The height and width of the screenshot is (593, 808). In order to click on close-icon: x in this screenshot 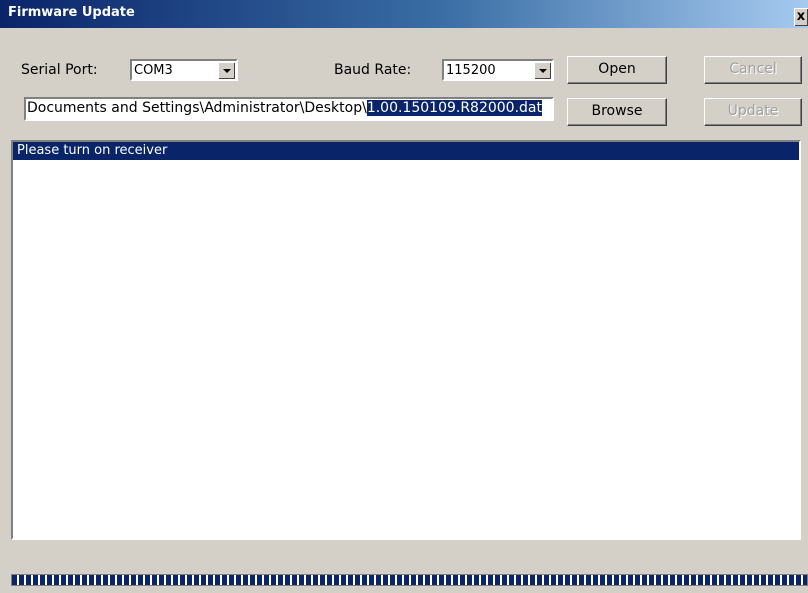, I will do `click(801, 16)`.